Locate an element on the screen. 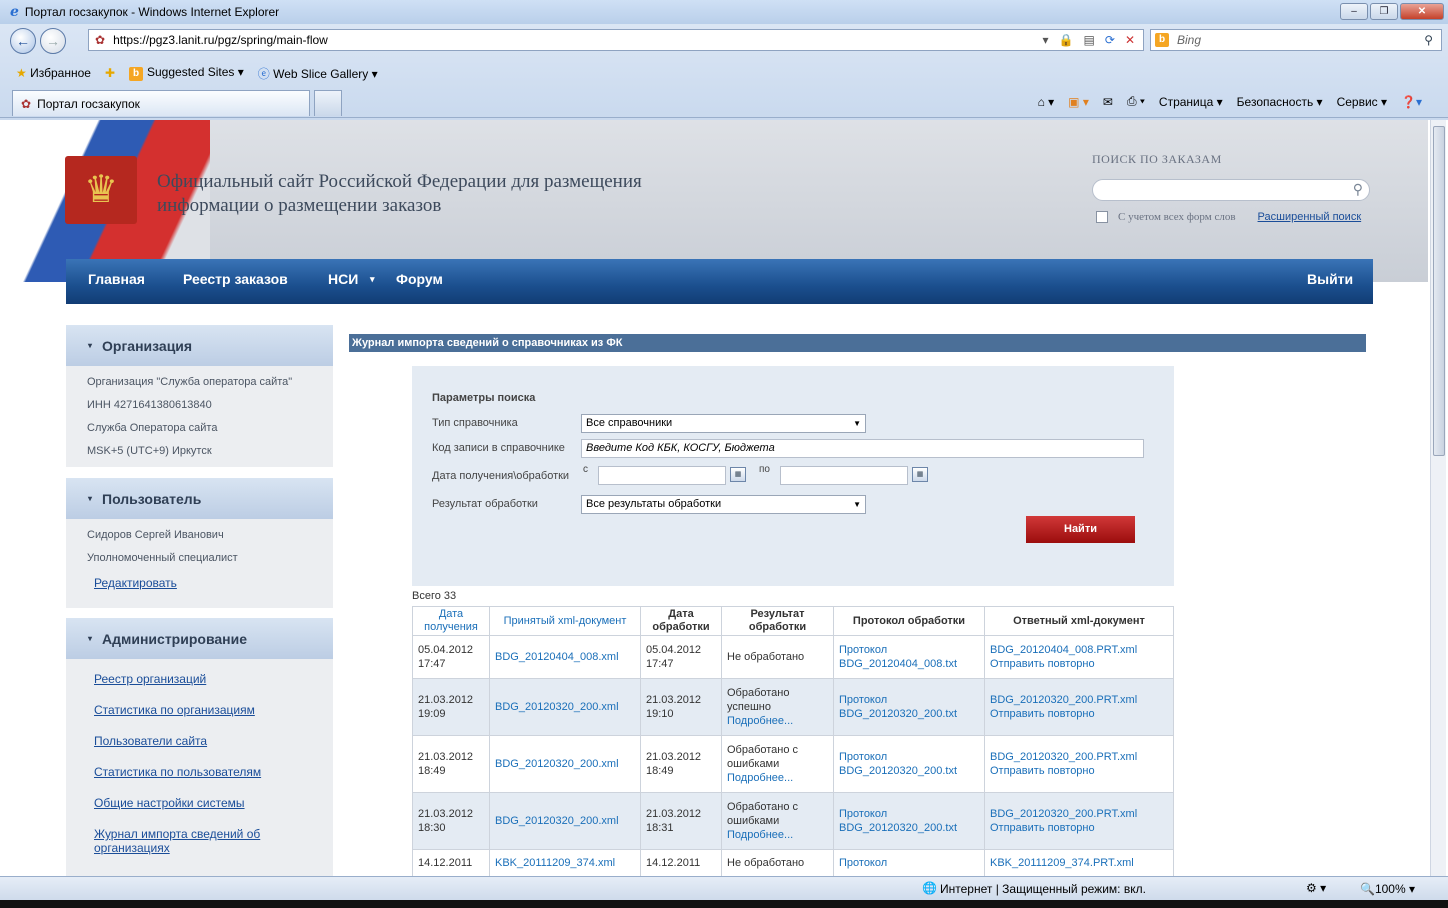 The height and width of the screenshot is (908, 1448). home-icon: ⌂ ▾ is located at coordinates (1046, 102).